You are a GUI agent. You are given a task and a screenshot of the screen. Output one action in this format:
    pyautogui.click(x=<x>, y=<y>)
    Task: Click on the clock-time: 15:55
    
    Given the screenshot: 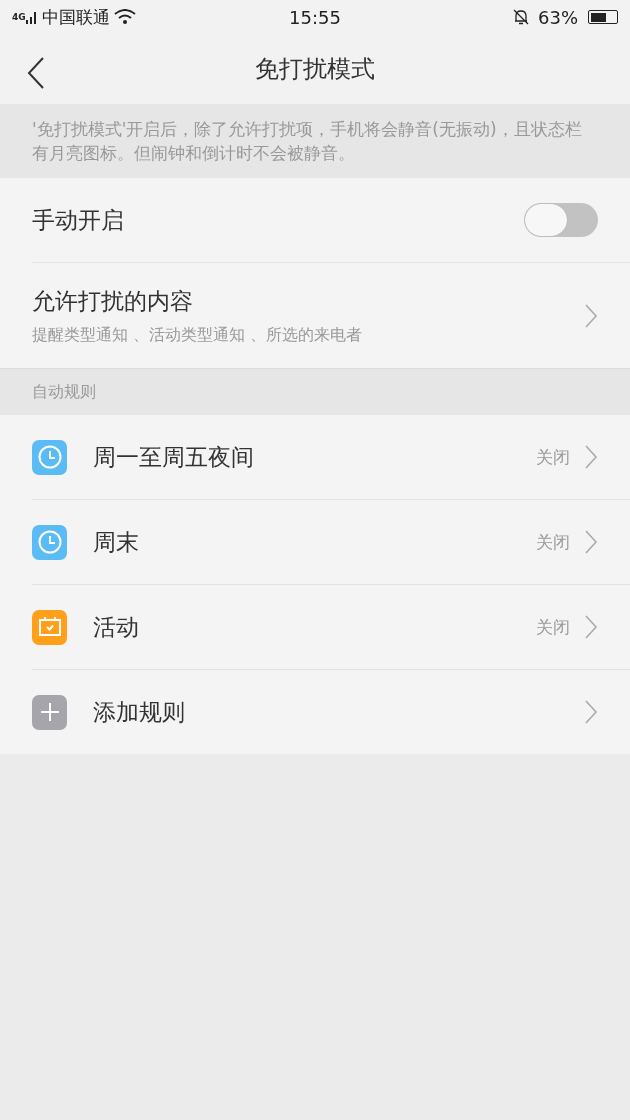 What is the action you would take?
    pyautogui.click(x=315, y=17)
    